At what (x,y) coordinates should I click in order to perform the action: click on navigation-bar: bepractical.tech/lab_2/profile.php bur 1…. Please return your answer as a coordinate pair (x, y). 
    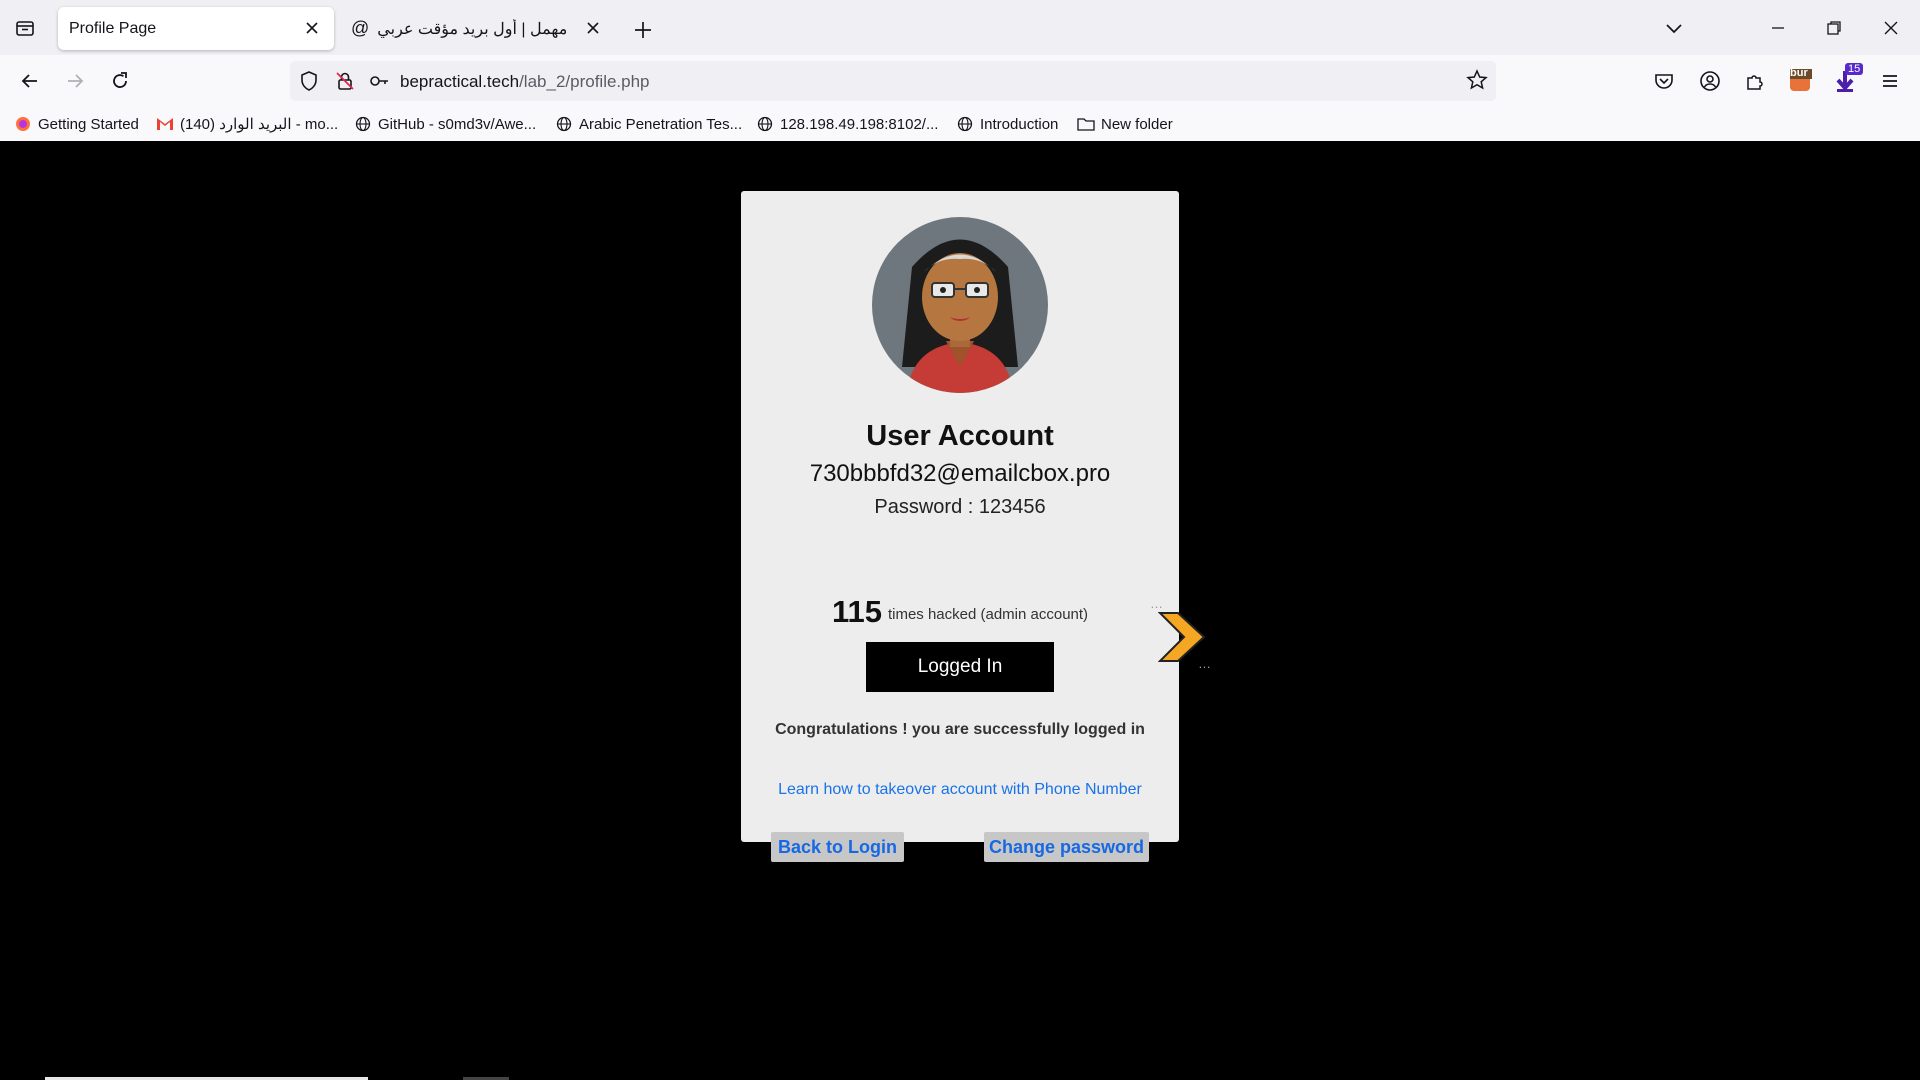
    Looking at the image, I should click on (960, 81).